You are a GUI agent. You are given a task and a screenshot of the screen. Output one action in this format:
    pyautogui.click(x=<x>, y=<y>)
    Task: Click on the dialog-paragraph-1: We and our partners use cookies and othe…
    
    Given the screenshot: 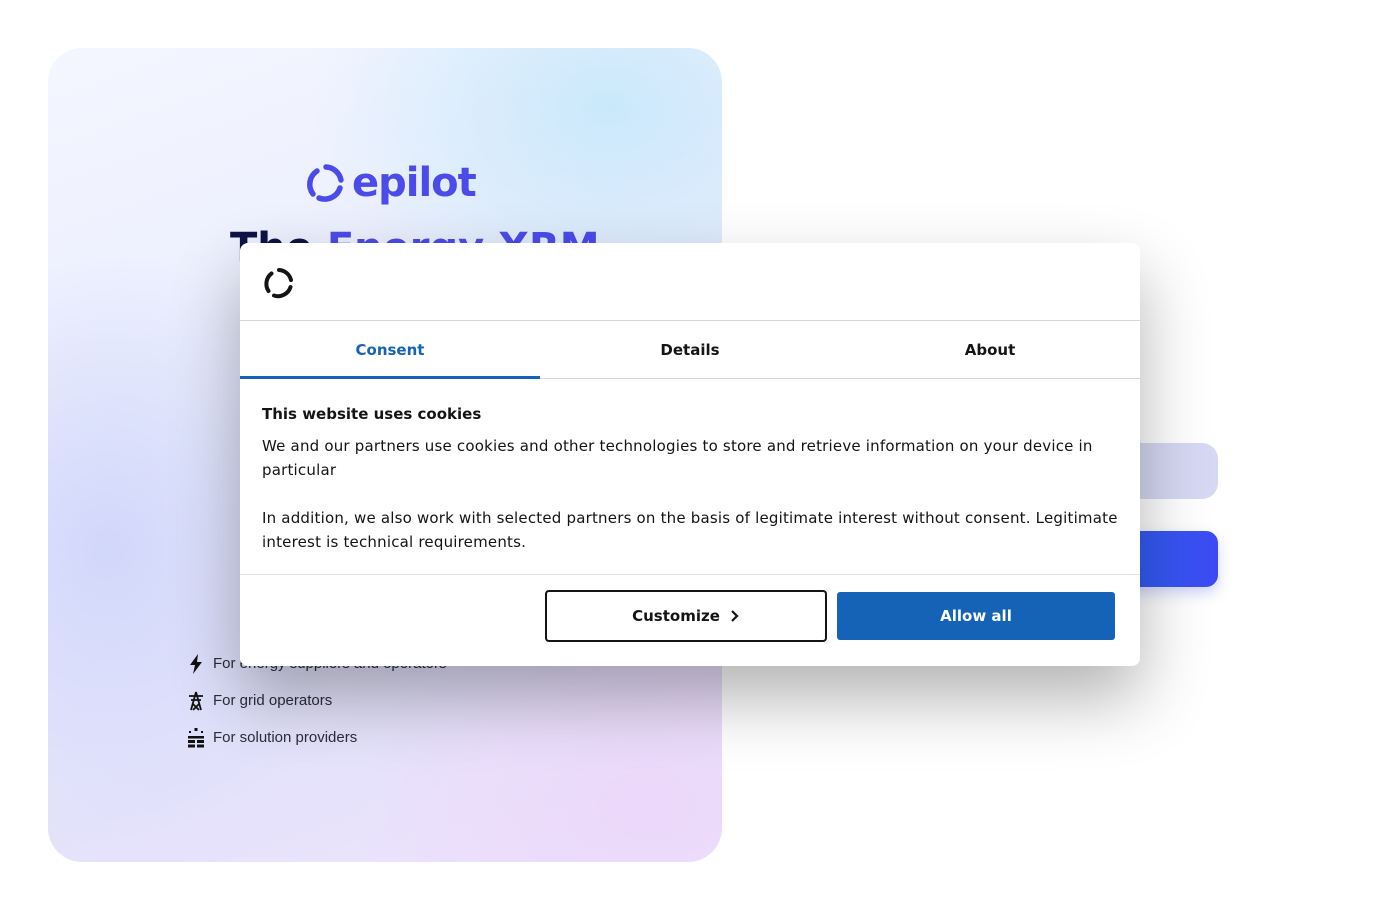 What is the action you would take?
    pyautogui.click(x=677, y=458)
    